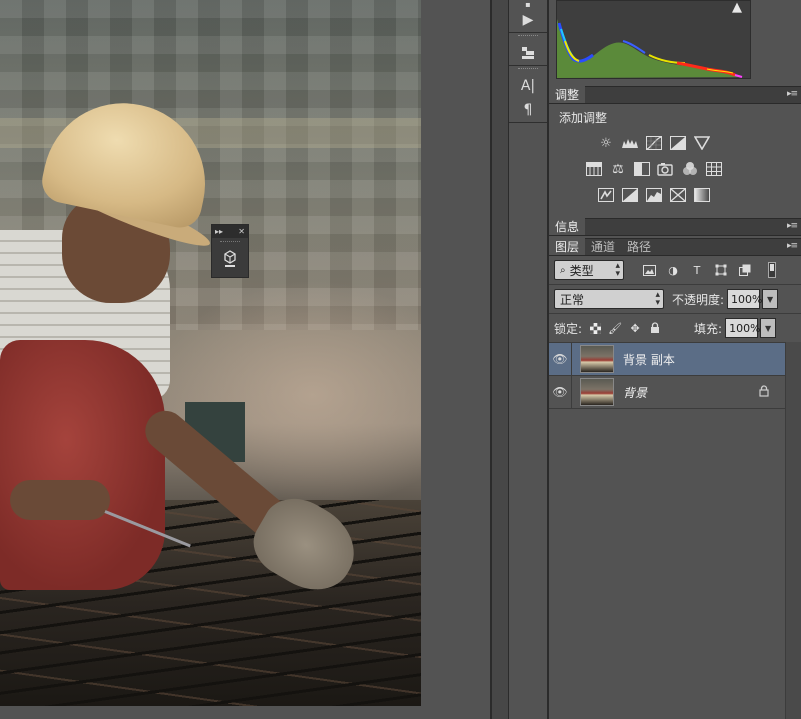 Image resolution: width=801 pixels, height=719 pixels. Describe the element at coordinates (568, 328) in the screenshot. I see `lock-label: 锁定:` at that location.